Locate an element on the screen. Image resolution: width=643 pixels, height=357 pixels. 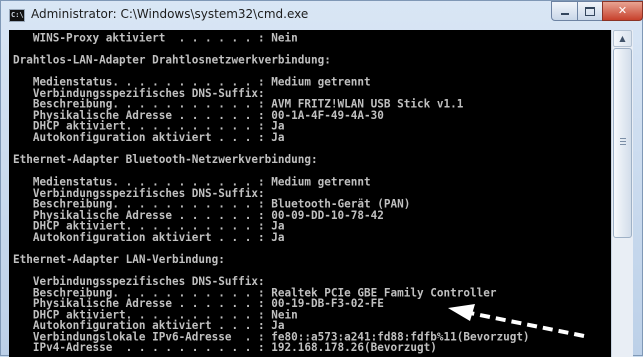
dashed-arrow-icon is located at coordinates (516, 321).